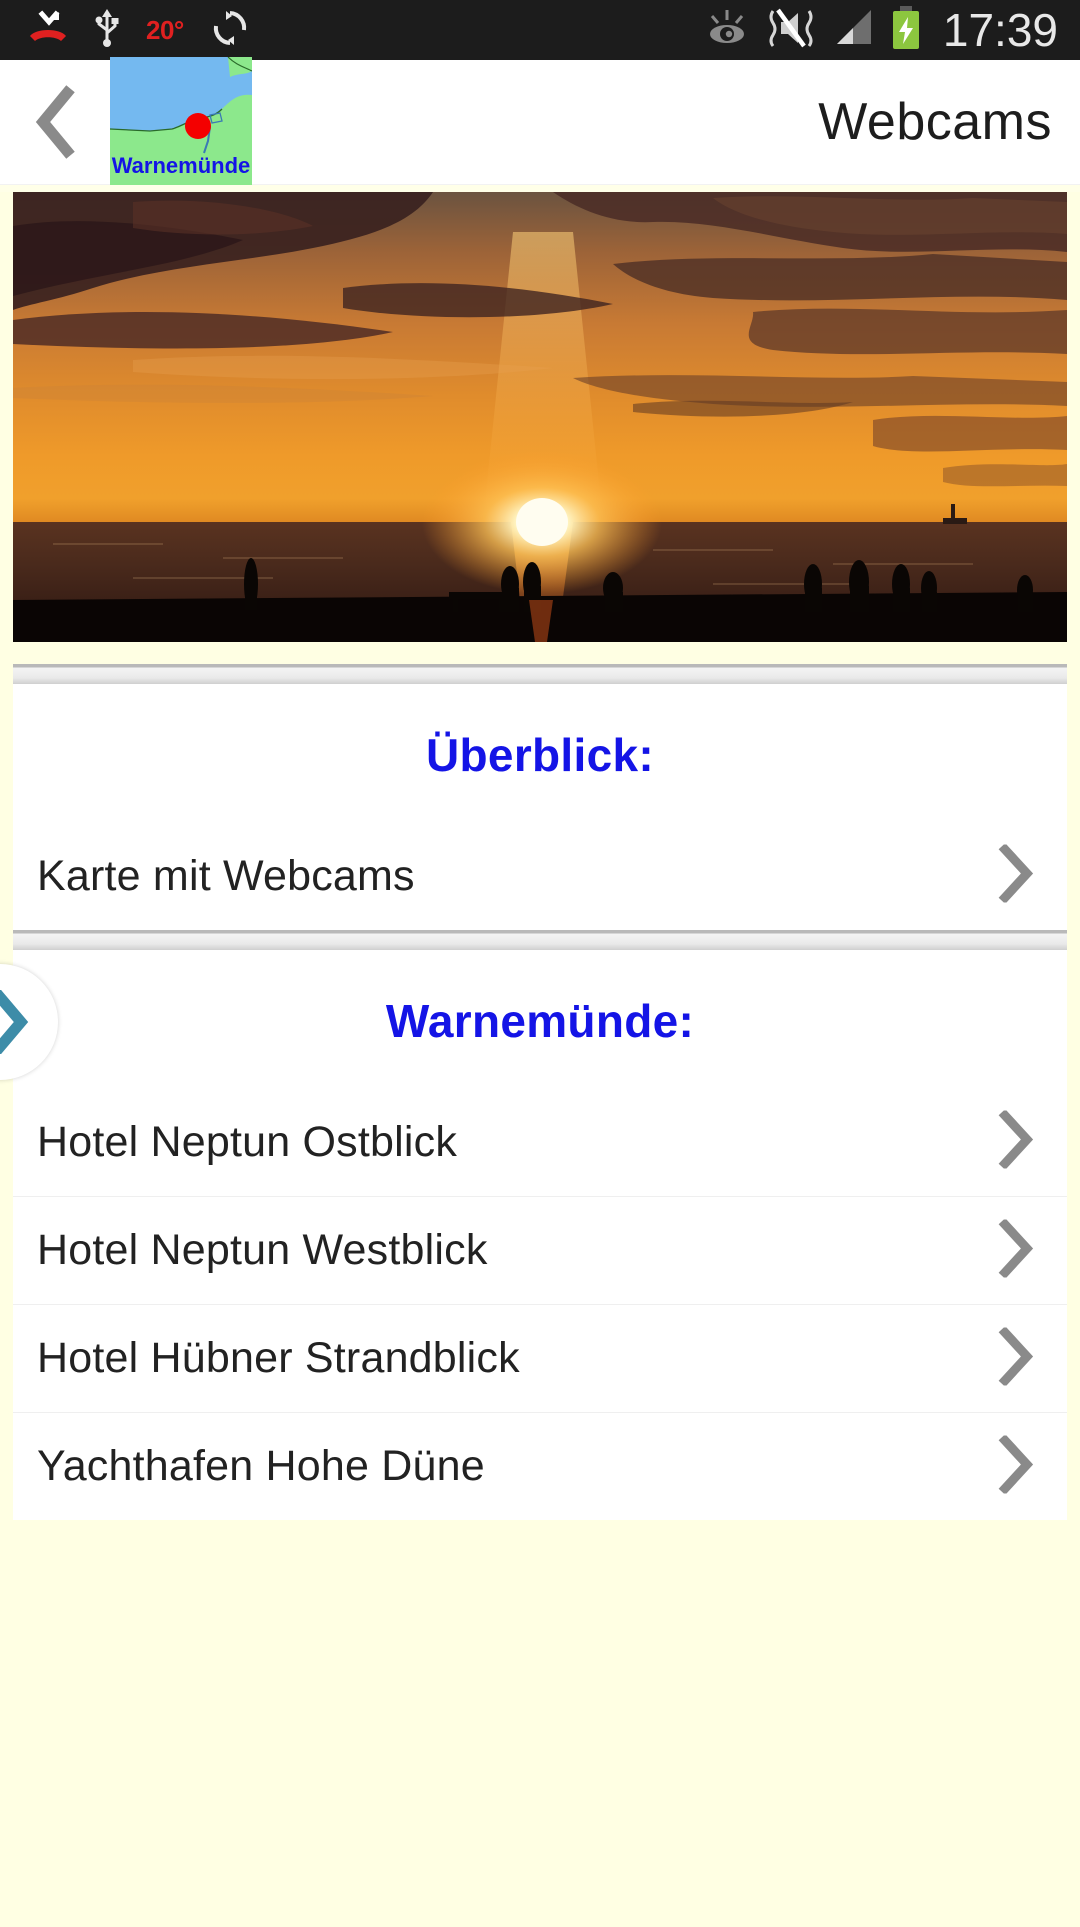  Describe the element at coordinates (727, 30) in the screenshot. I see `smart-stay-eye-icon` at that location.